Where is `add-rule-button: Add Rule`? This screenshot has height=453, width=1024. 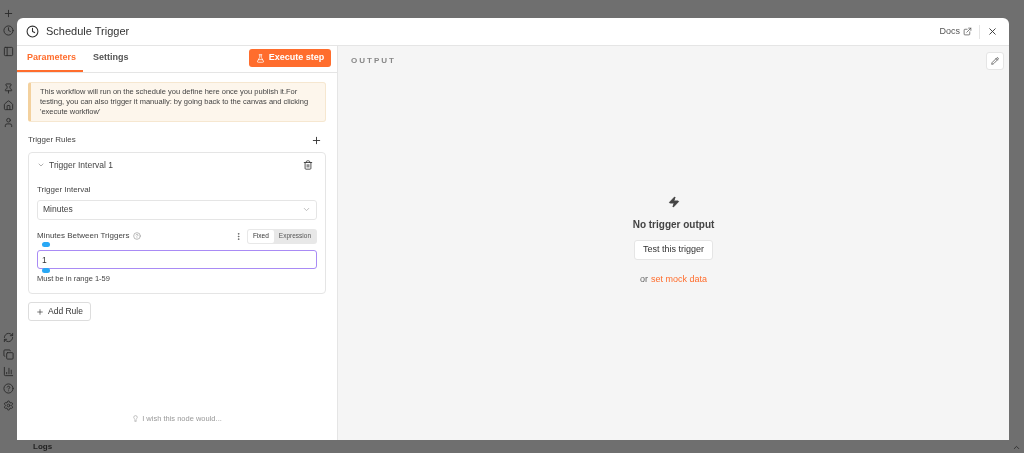 add-rule-button: Add Rule is located at coordinates (59, 311).